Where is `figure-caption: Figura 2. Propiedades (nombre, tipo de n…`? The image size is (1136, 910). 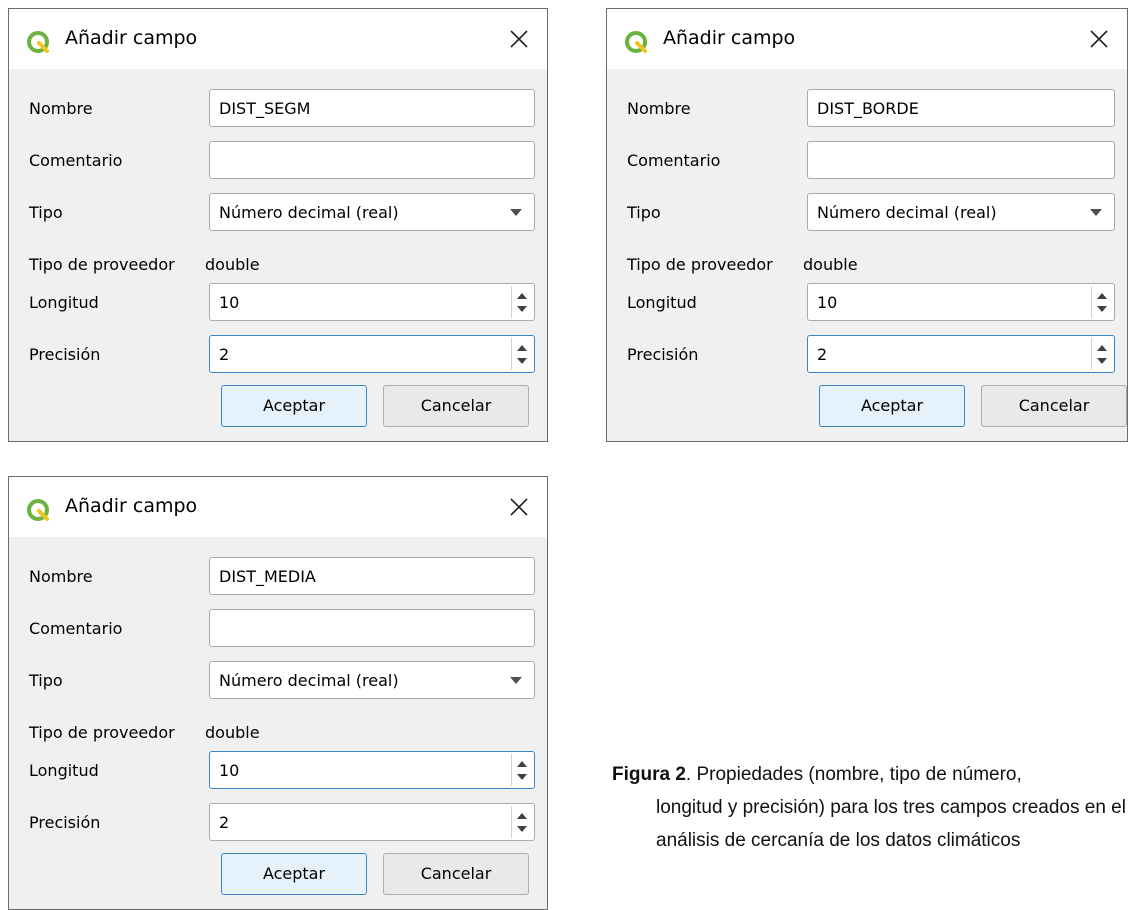 figure-caption: Figura 2. Propiedades (nombre, tipo de n… is located at coordinates (872, 807).